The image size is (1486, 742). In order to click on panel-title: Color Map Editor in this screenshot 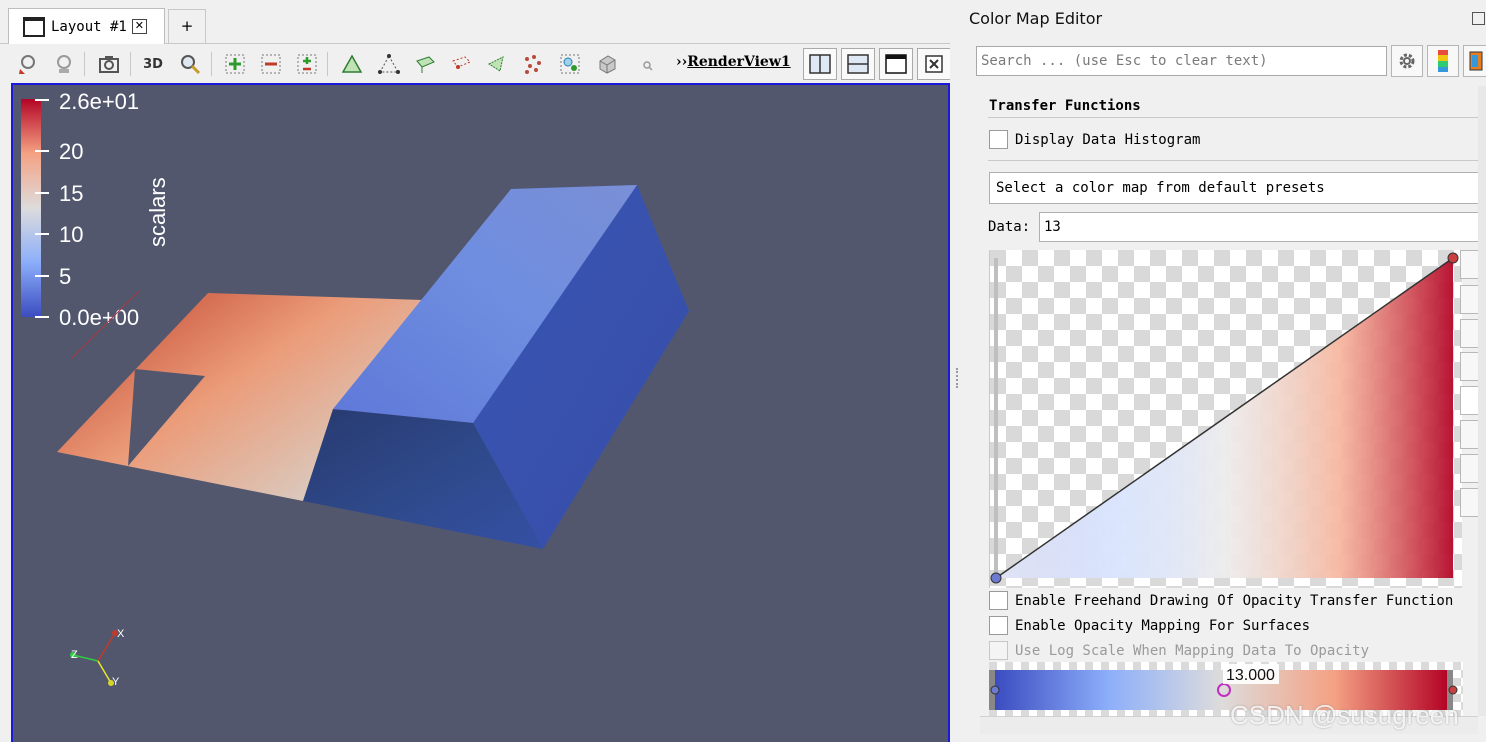, I will do `click(1036, 18)`.